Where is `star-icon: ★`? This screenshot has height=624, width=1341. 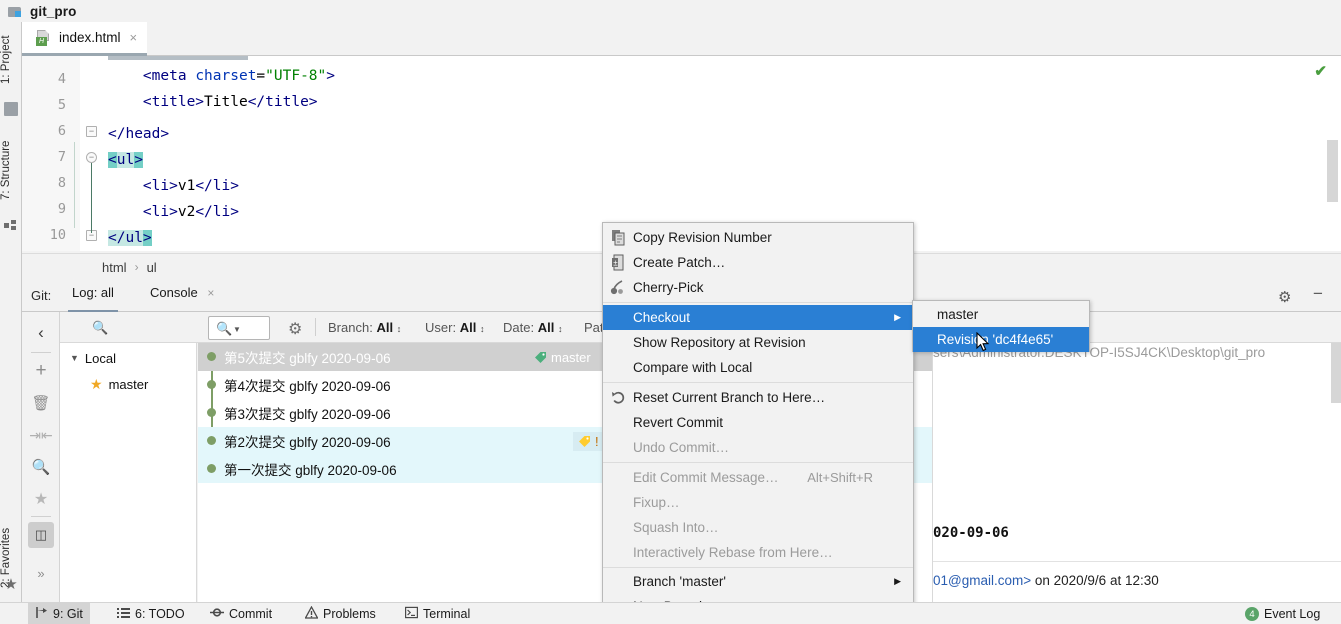
star-icon: ★ is located at coordinates (11, 584).